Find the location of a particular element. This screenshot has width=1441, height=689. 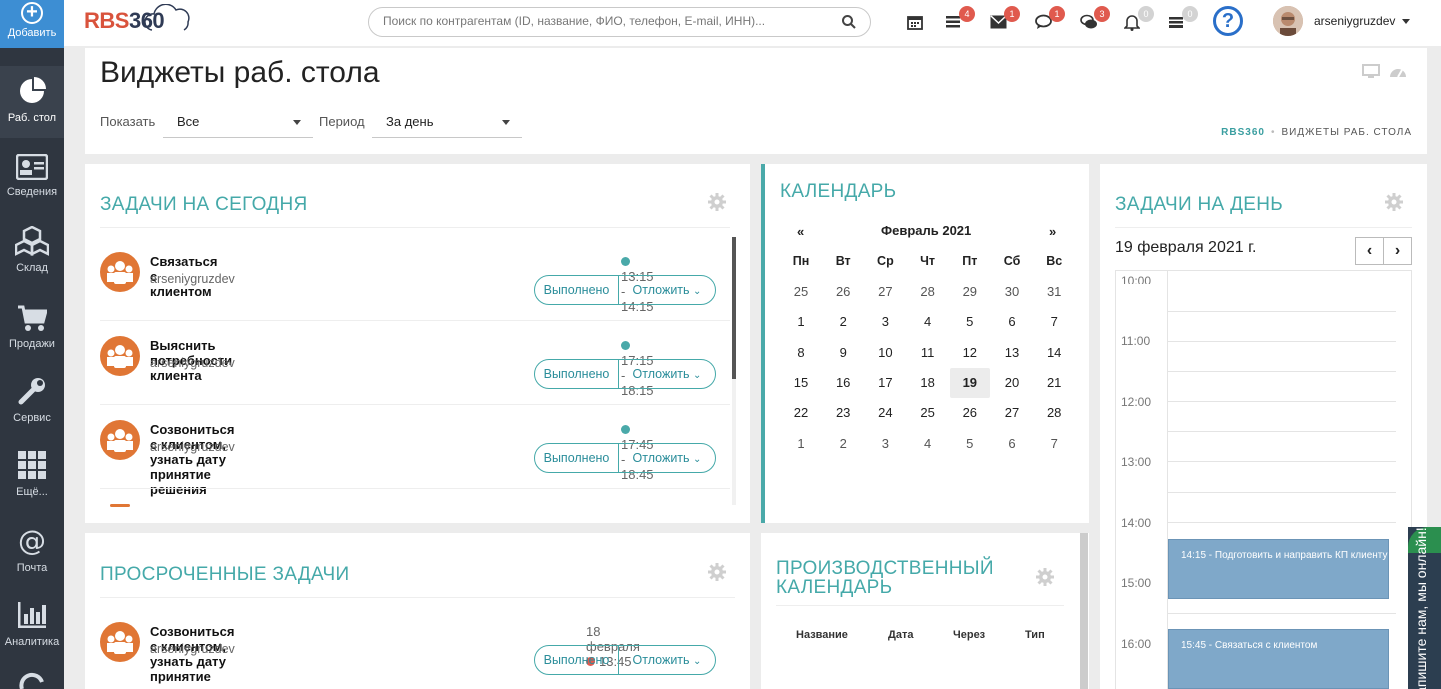

sidebar-item-service: Сервис is located at coordinates (32, 402).